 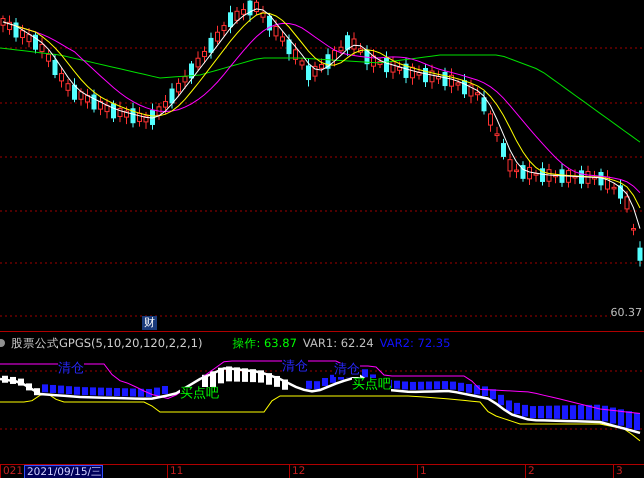 I want to click on price-label: 60.37, so click(x=626, y=312).